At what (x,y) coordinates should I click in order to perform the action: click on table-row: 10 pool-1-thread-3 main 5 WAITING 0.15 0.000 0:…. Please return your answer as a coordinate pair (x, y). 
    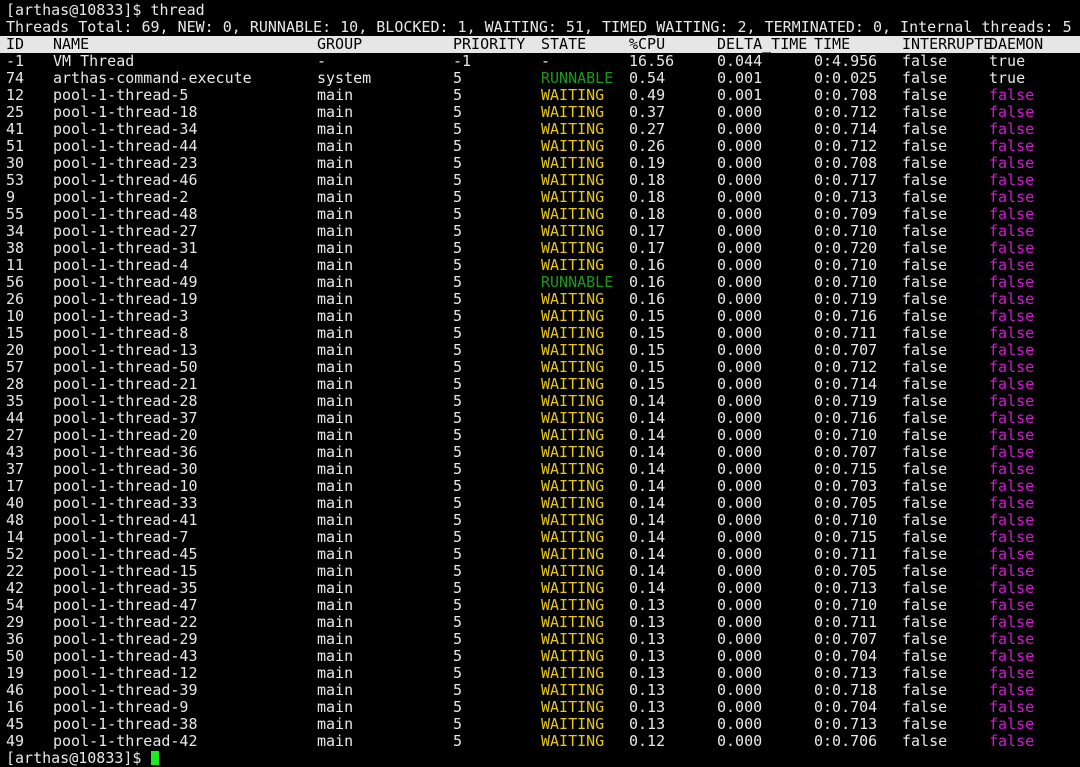
    Looking at the image, I should click on (540, 316).